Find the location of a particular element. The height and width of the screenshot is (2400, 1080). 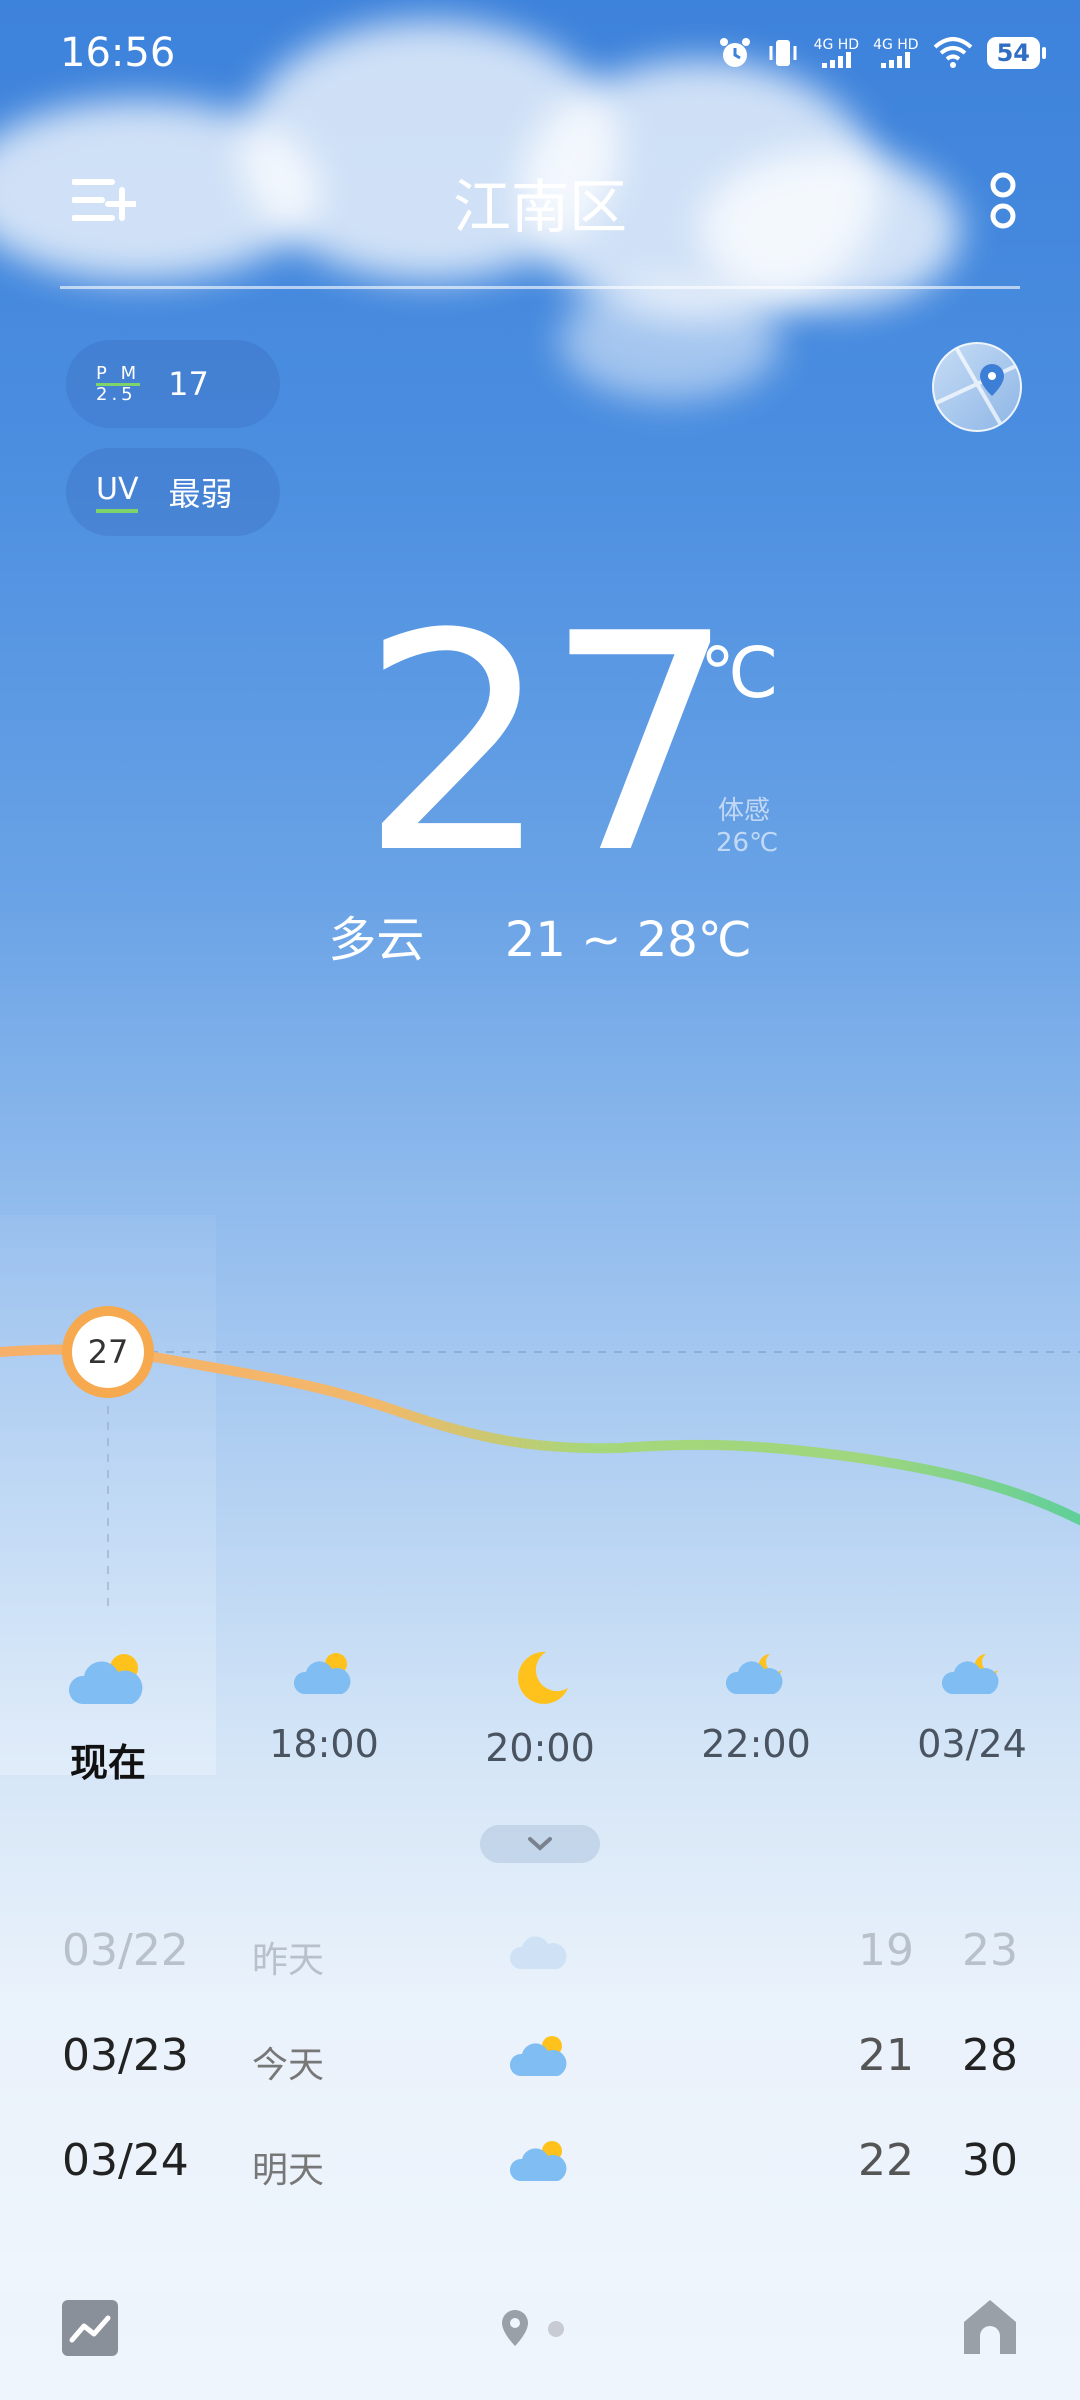

page-indicator-dot is located at coordinates (556, 2329).